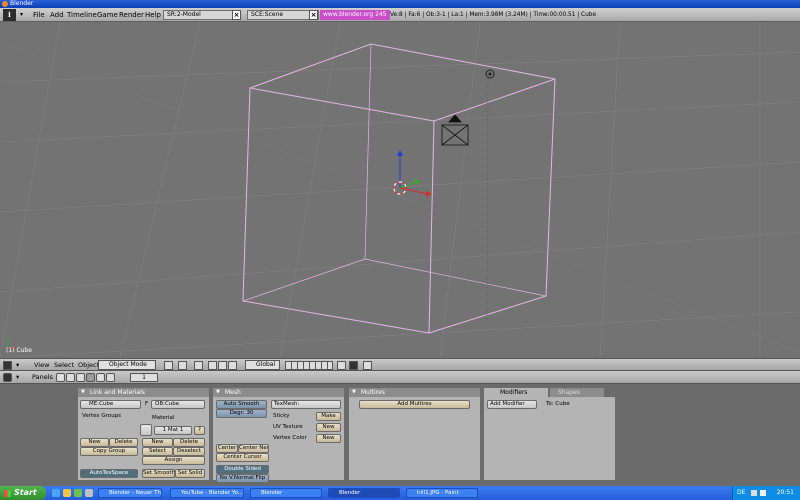 This screenshot has height=500, width=800. What do you see at coordinates (512, 404) in the screenshot?
I see `add-modifier-menu: Add Modifier` at bounding box center [512, 404].